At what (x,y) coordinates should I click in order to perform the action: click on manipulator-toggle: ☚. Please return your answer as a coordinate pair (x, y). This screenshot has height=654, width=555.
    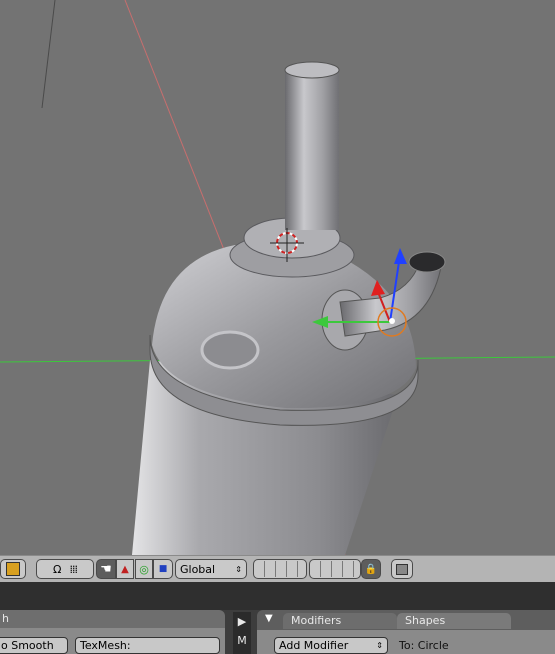
    Looking at the image, I should click on (106, 569).